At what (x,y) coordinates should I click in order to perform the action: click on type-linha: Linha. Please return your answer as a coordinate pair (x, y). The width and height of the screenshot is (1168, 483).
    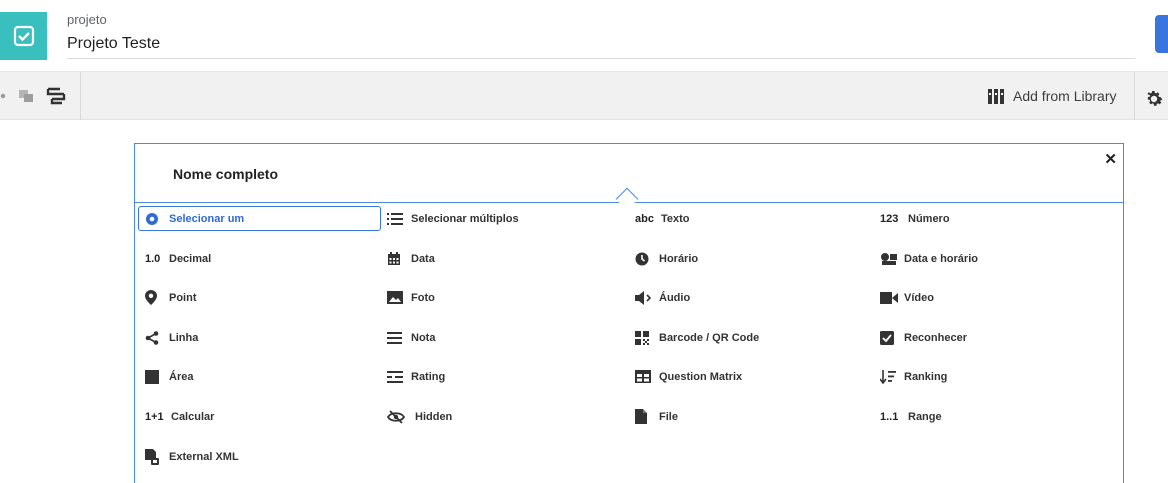
    Looking at the image, I should click on (265, 337).